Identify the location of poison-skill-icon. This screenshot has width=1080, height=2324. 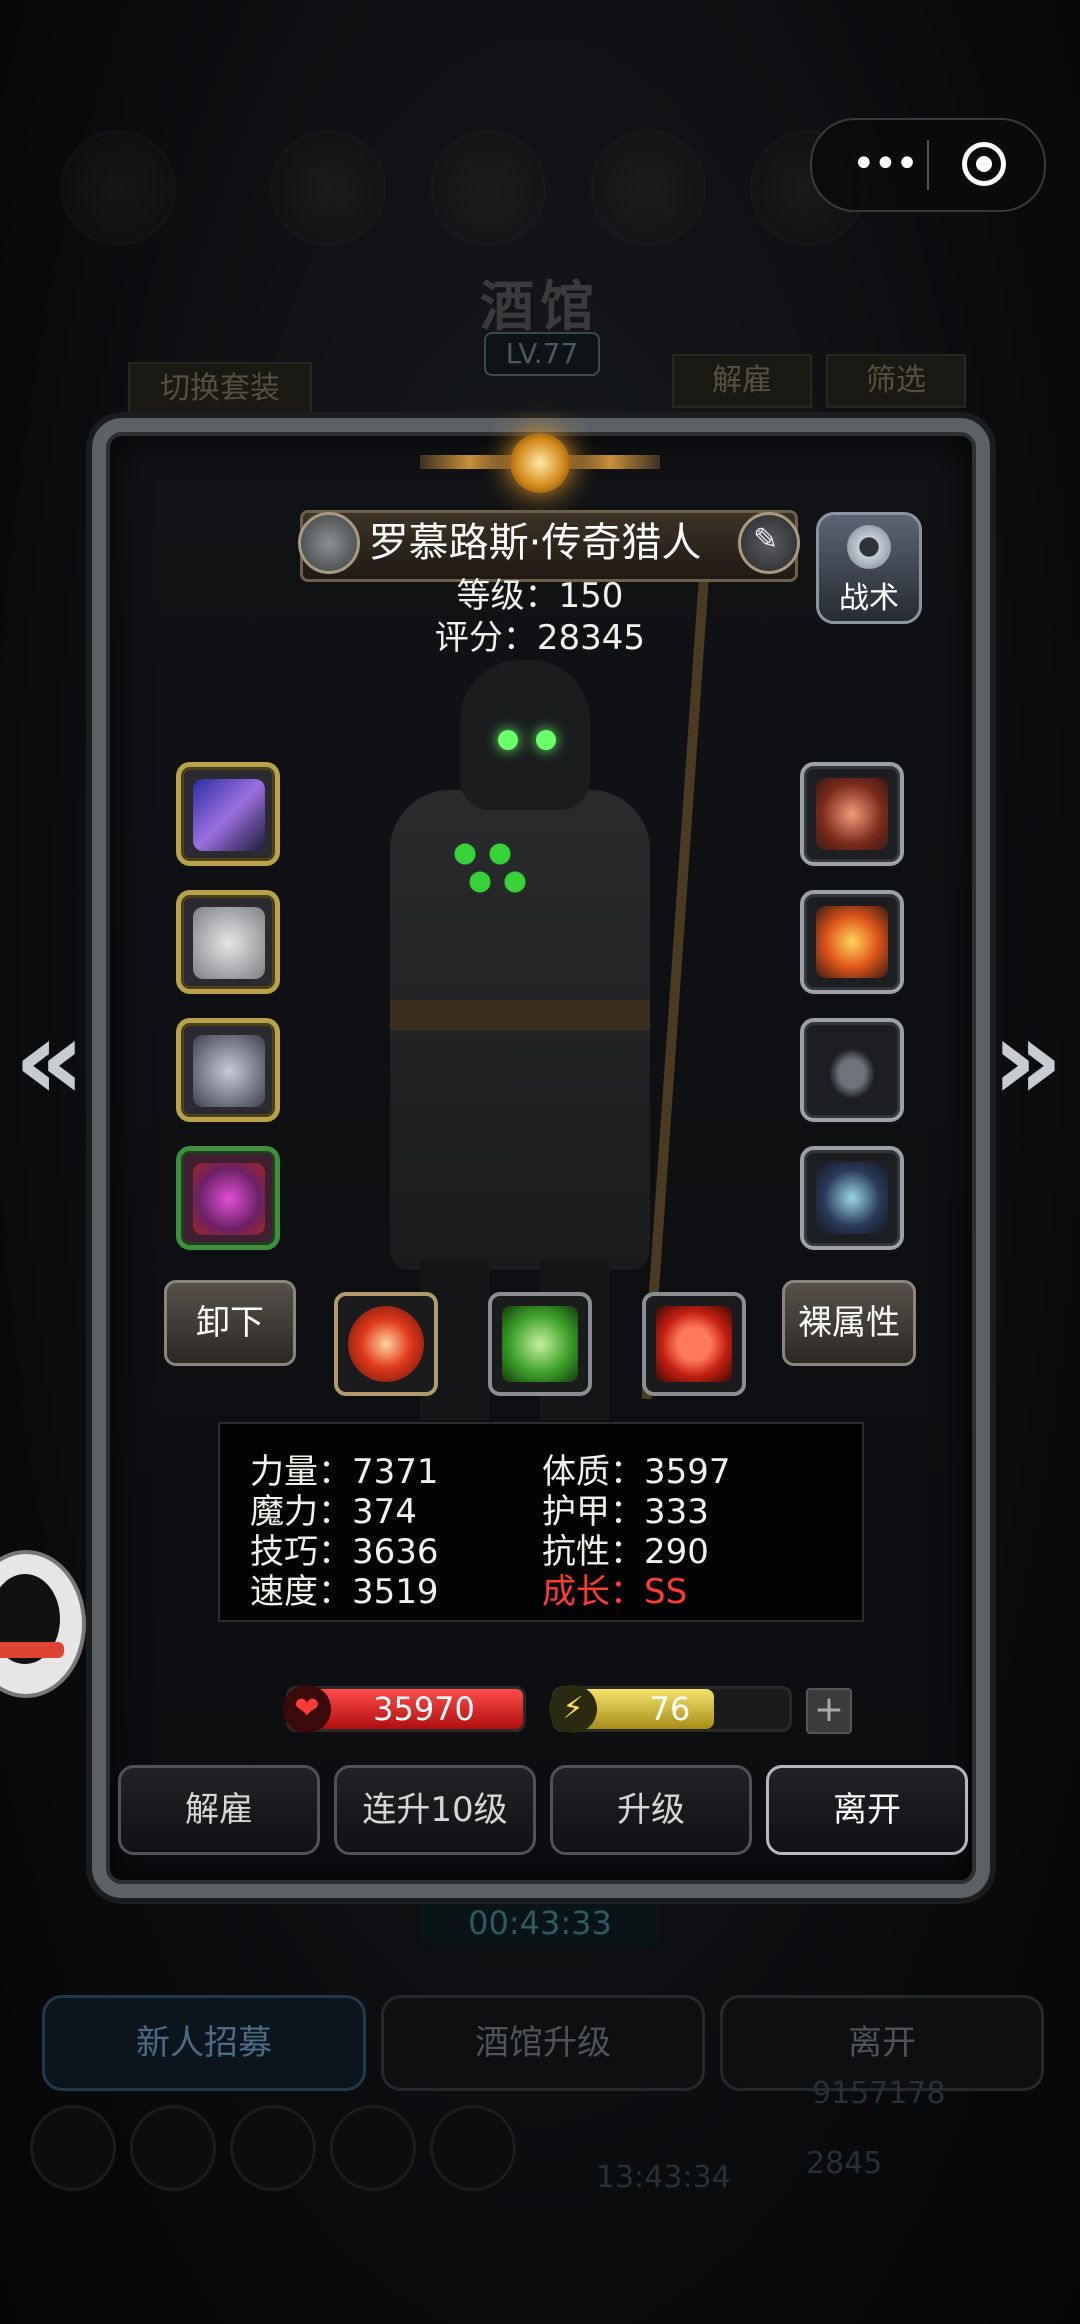
(540, 1344).